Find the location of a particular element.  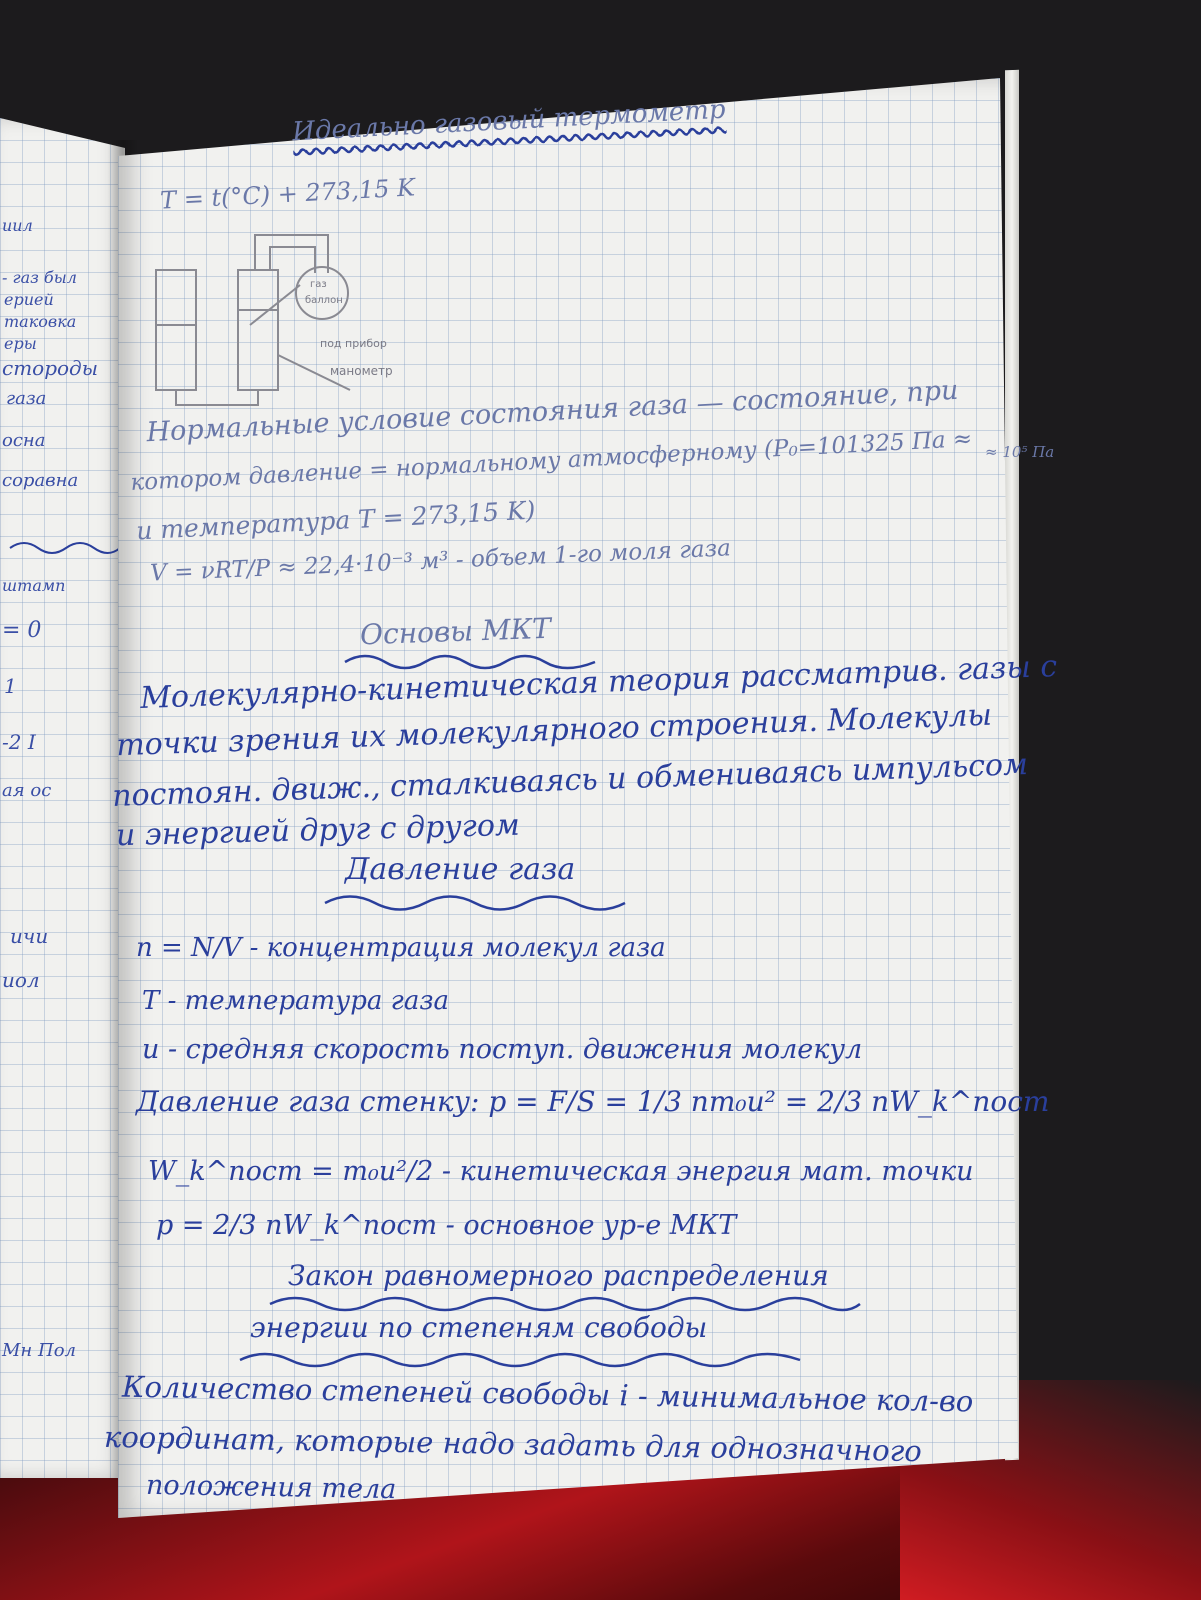

left-margin-note: ая ос is located at coordinates (27, 790).